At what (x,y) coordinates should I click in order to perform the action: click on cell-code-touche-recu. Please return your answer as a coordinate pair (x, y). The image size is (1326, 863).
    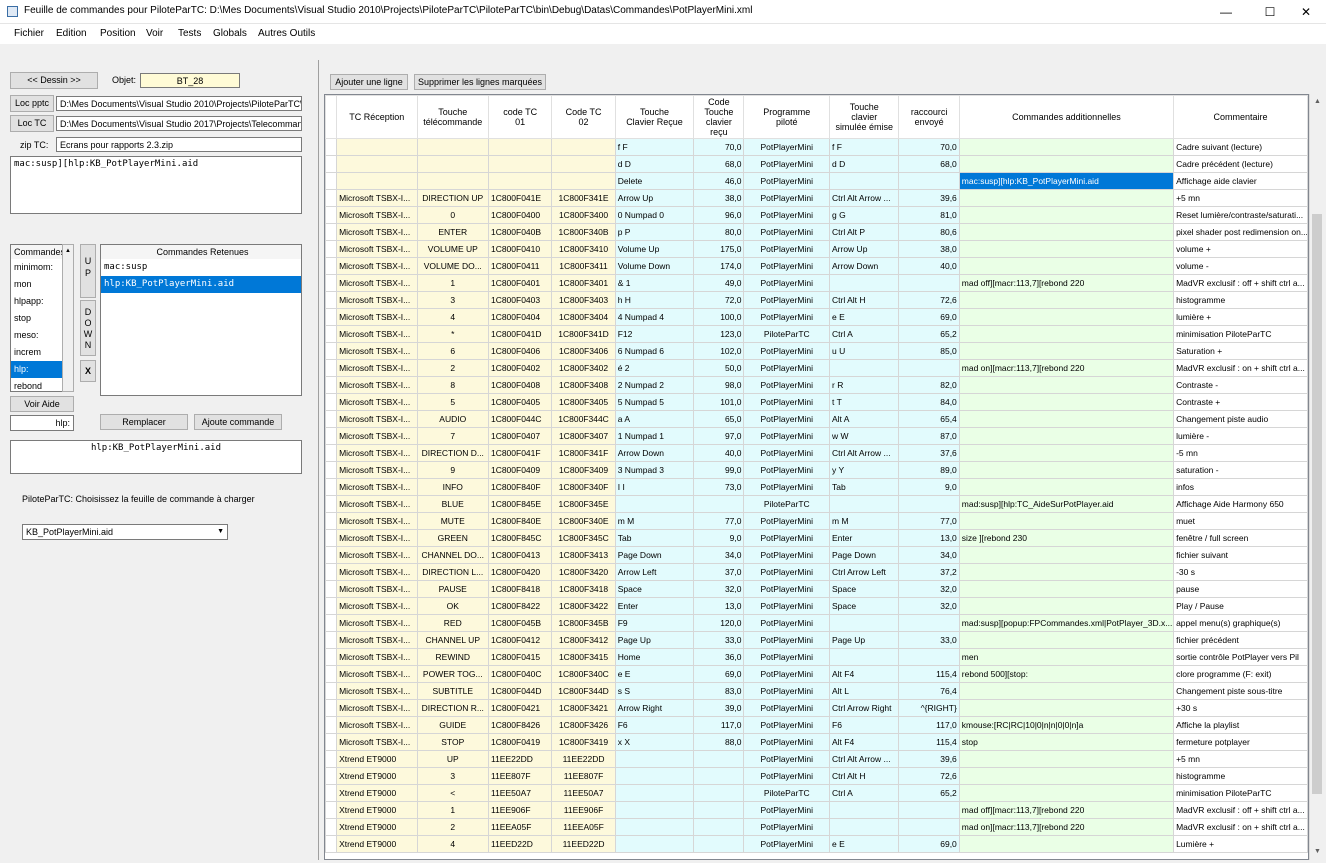
    Looking at the image, I should click on (719, 810).